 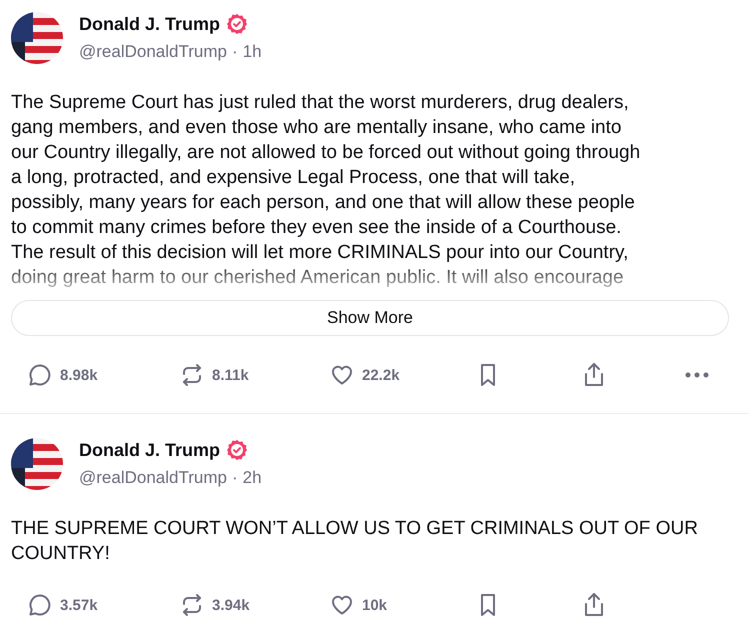 I want to click on repost-count: 3.94k, so click(x=231, y=605).